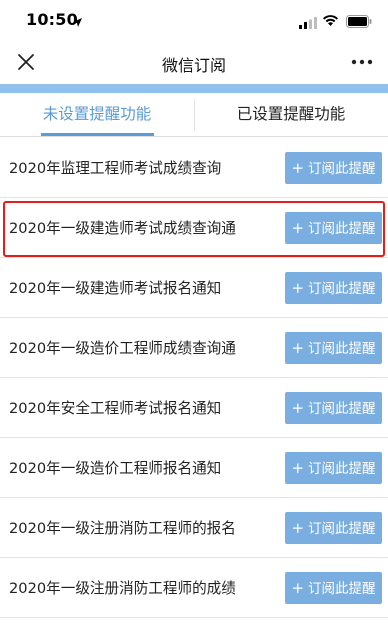  I want to click on list-item: 2020年一级造价工程师报名通知 + 订阅此提醒, so click(194, 468).